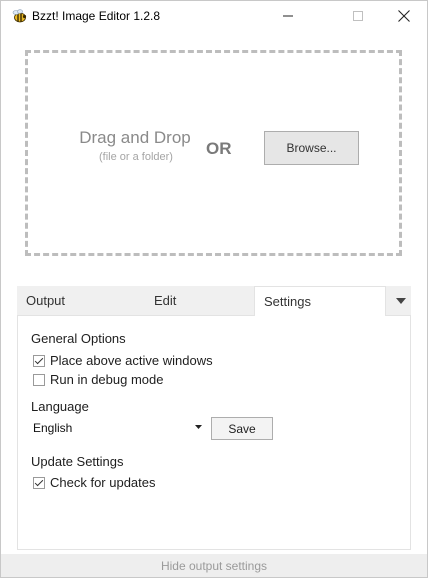 The height and width of the screenshot is (578, 428). I want to click on window-title: Bzzt! Image Editor 1.2.8, so click(96, 16).